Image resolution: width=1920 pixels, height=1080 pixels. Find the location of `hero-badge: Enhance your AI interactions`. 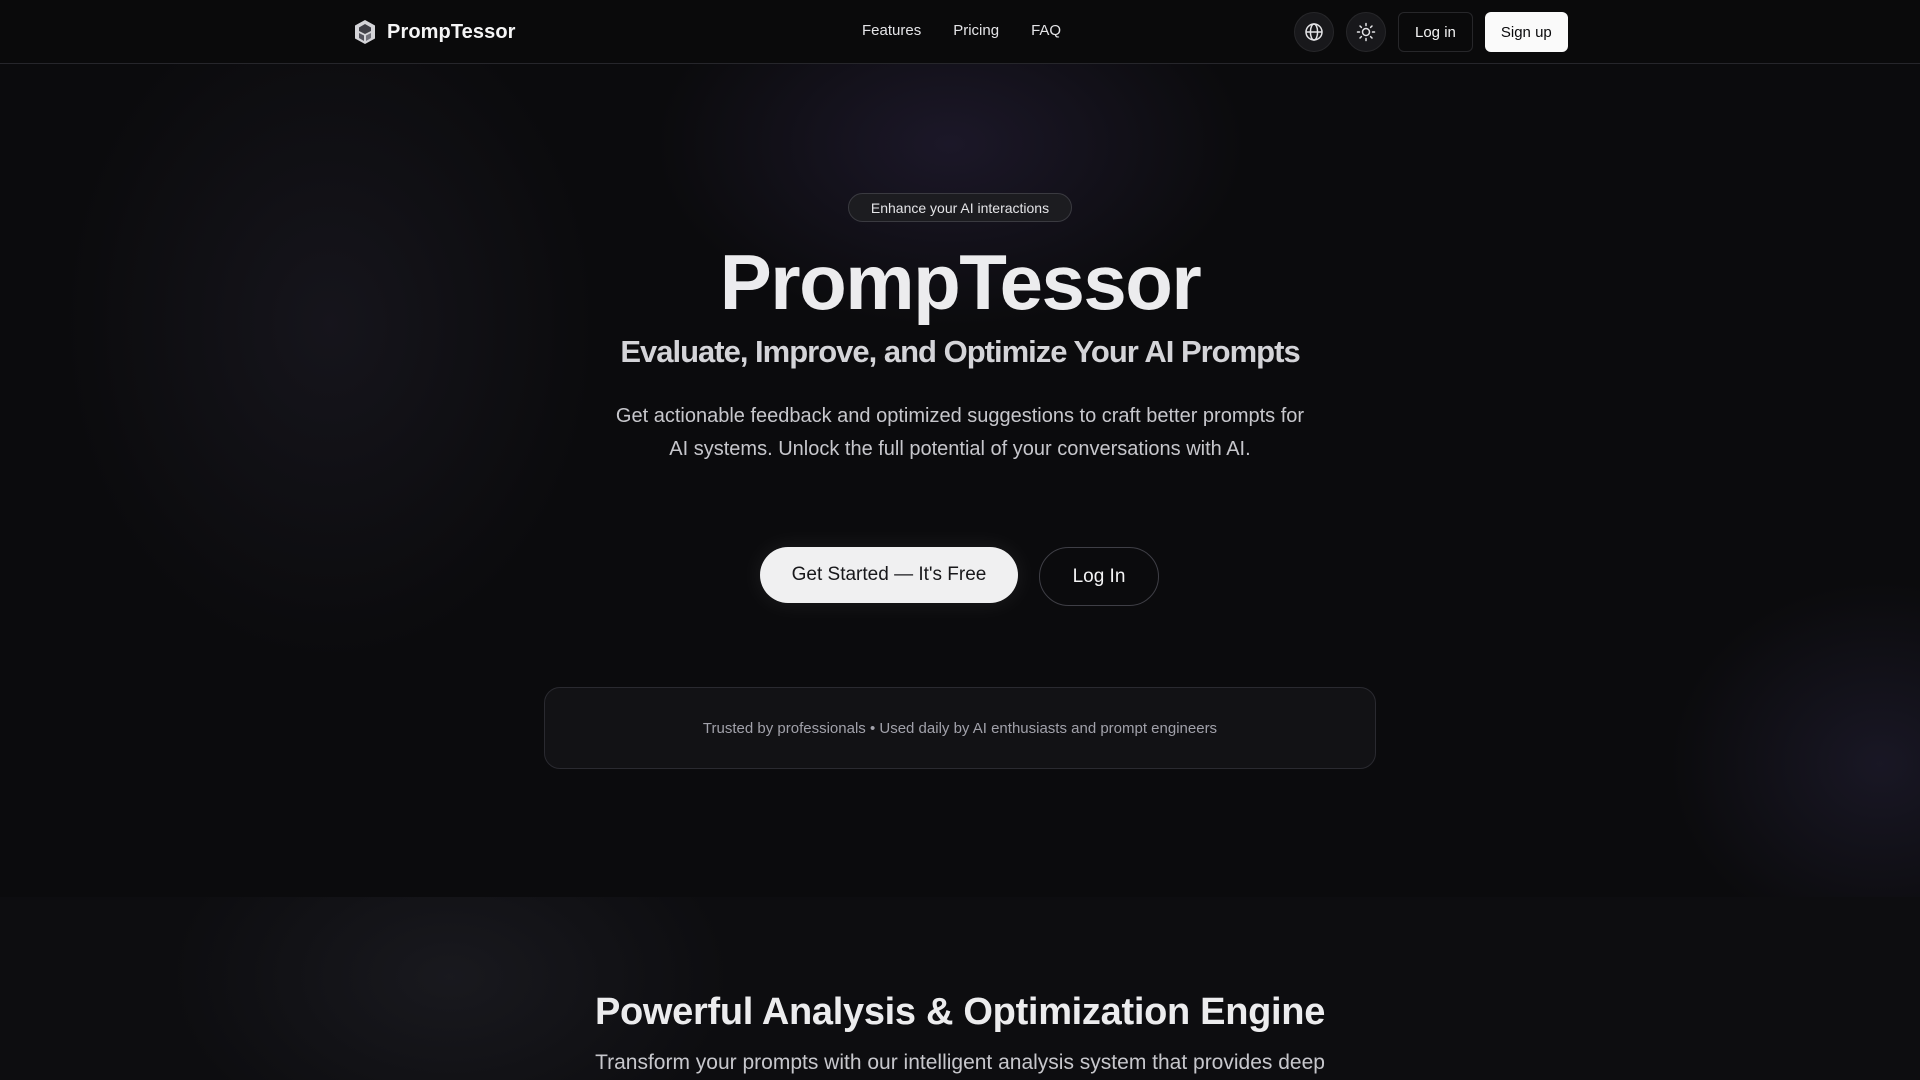

hero-badge: Enhance your AI interactions is located at coordinates (960, 207).